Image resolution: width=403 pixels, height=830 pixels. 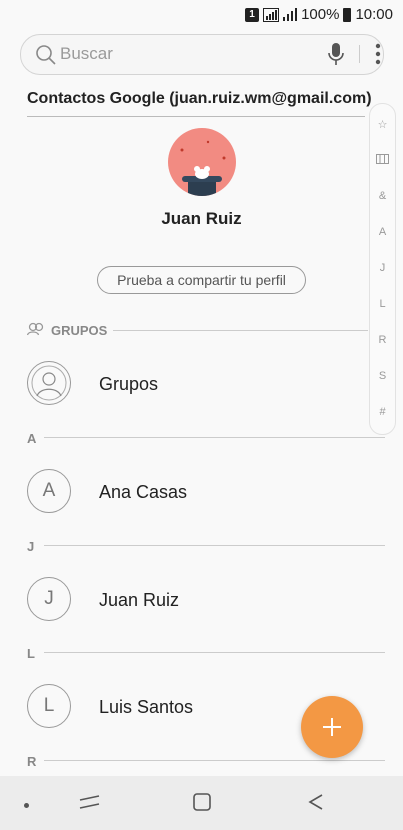 I want to click on groups-item-label: Grupos, so click(x=128, y=384).